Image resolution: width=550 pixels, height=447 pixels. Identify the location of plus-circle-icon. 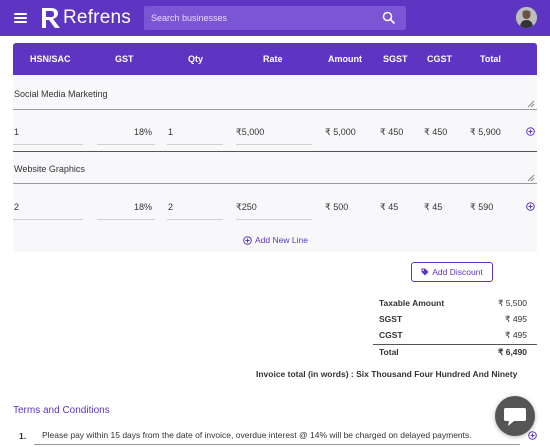
(247, 240).